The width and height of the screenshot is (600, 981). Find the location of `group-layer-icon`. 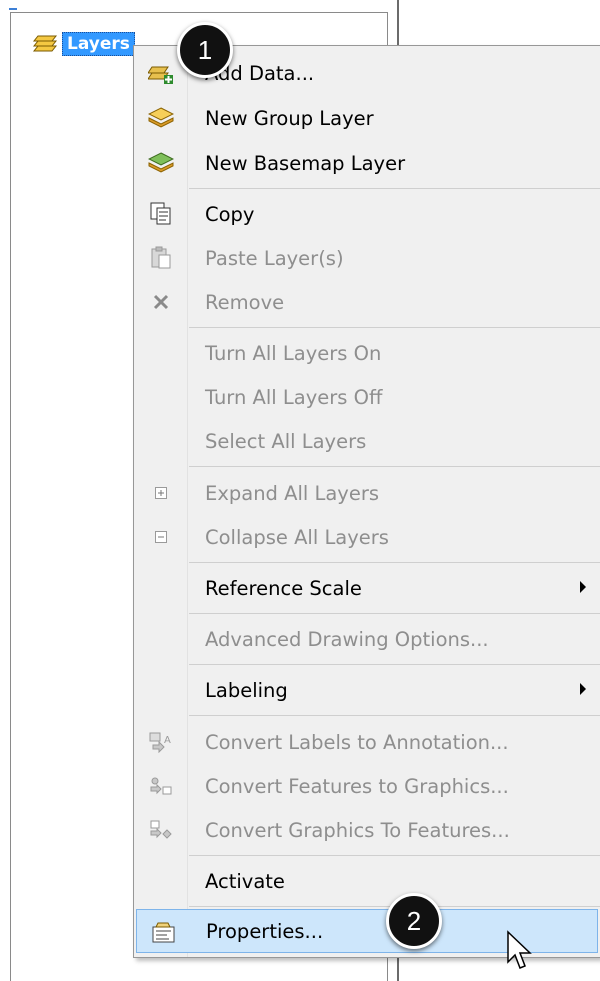

group-layer-icon is located at coordinates (161, 118).